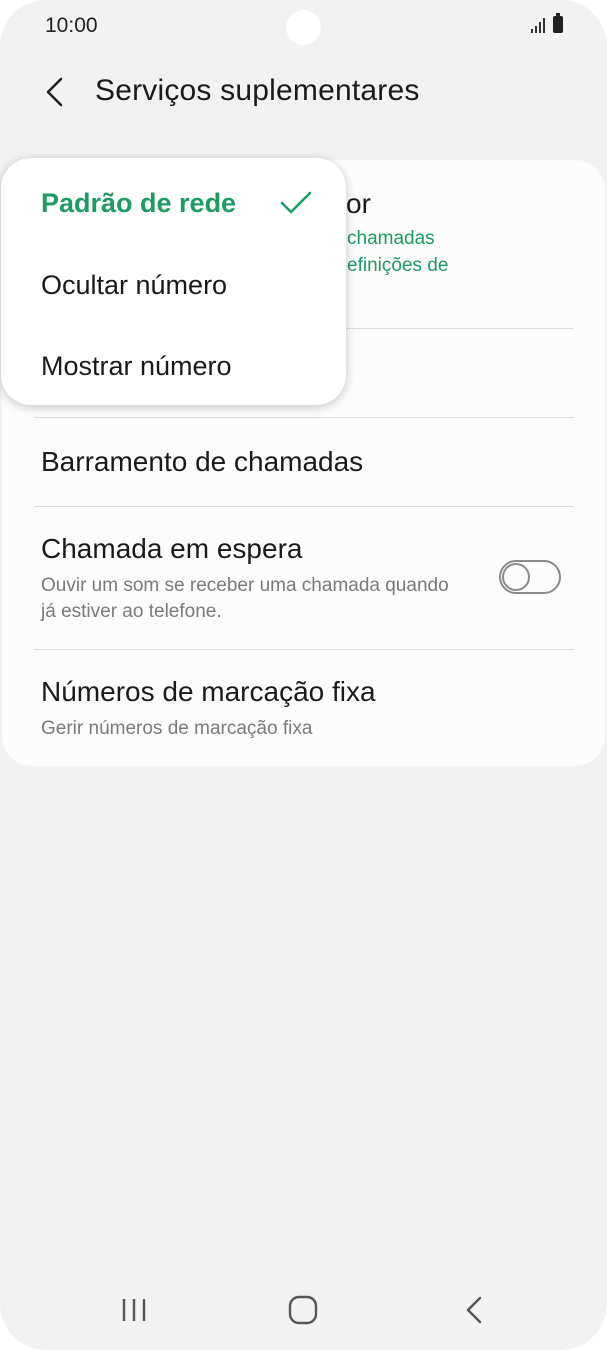 The image size is (607, 1350). Describe the element at coordinates (136, 366) in the screenshot. I see `popup-option-label: Mostrar número` at that location.